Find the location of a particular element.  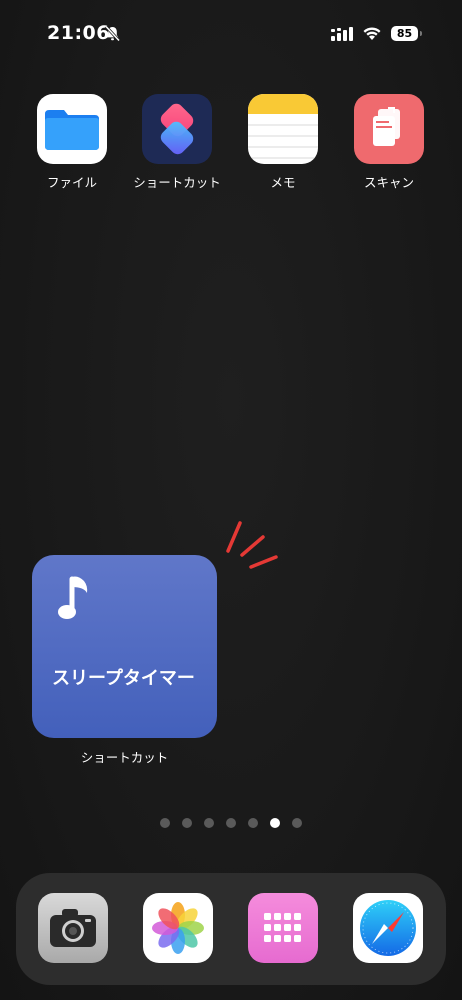

photos-icon is located at coordinates (178, 928).